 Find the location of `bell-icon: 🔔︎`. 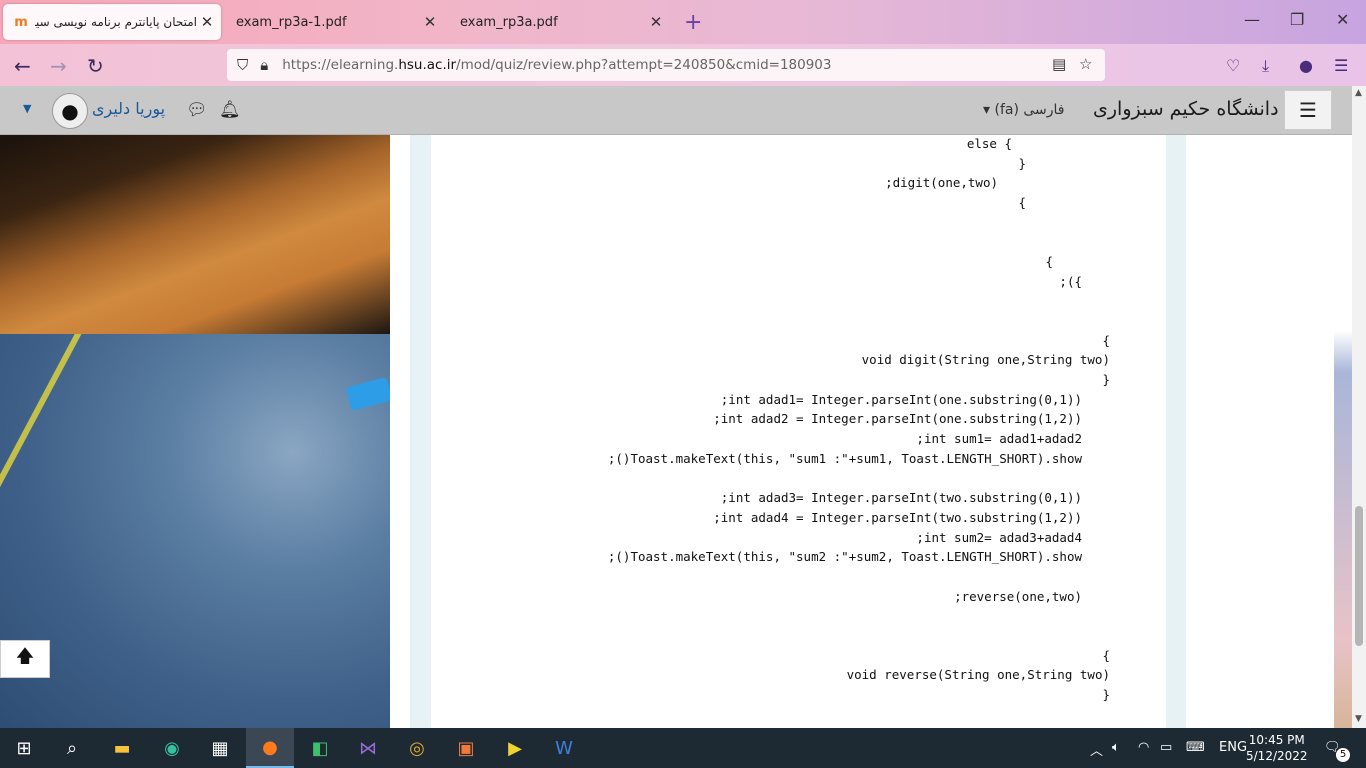

bell-icon: 🔔︎ is located at coordinates (230, 110).